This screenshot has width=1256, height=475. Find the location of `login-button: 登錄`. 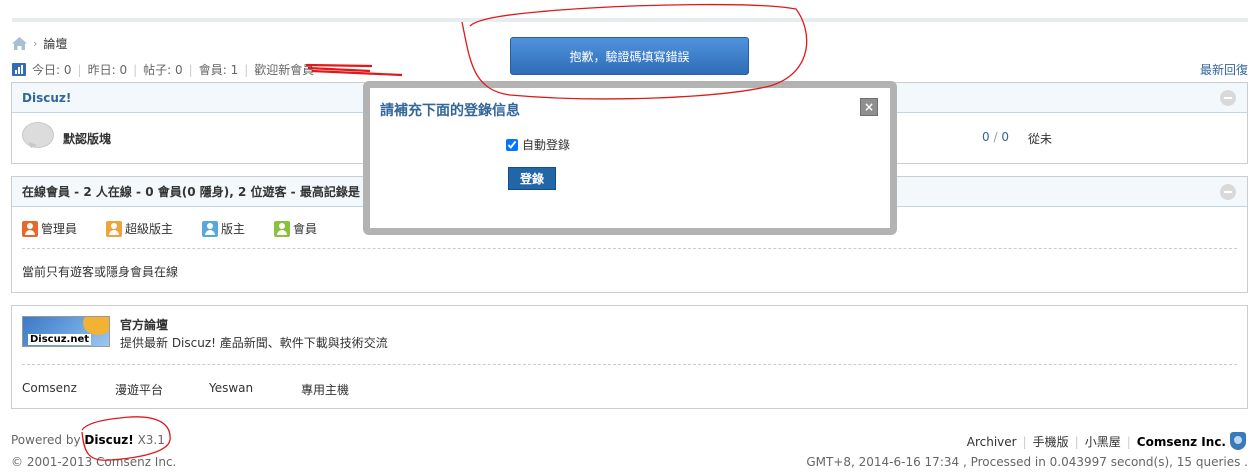

login-button: 登錄 is located at coordinates (532, 178).